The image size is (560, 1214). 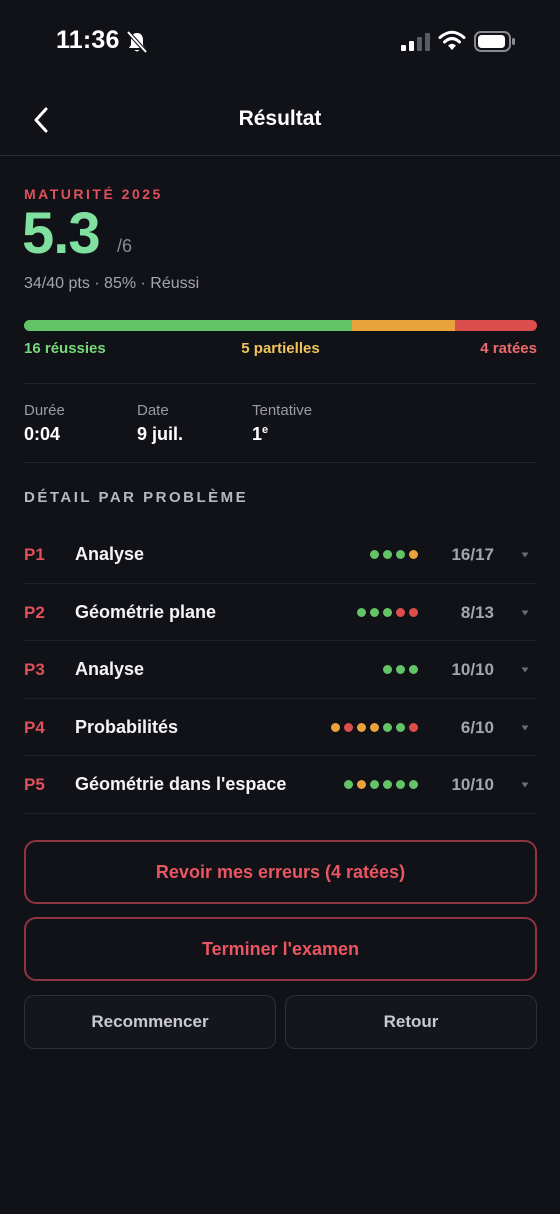 What do you see at coordinates (415, 42) in the screenshot?
I see `cellular-signal-icon` at bounding box center [415, 42].